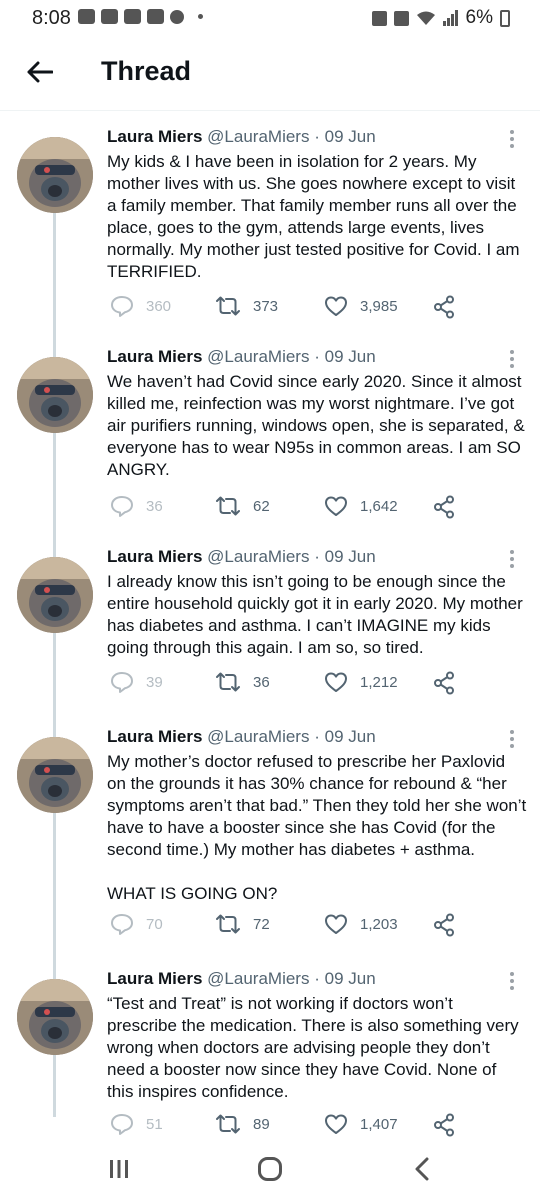 The height and width of the screenshot is (1200, 540). Describe the element at coordinates (140, 16) in the screenshot. I see `notification-icons` at that location.